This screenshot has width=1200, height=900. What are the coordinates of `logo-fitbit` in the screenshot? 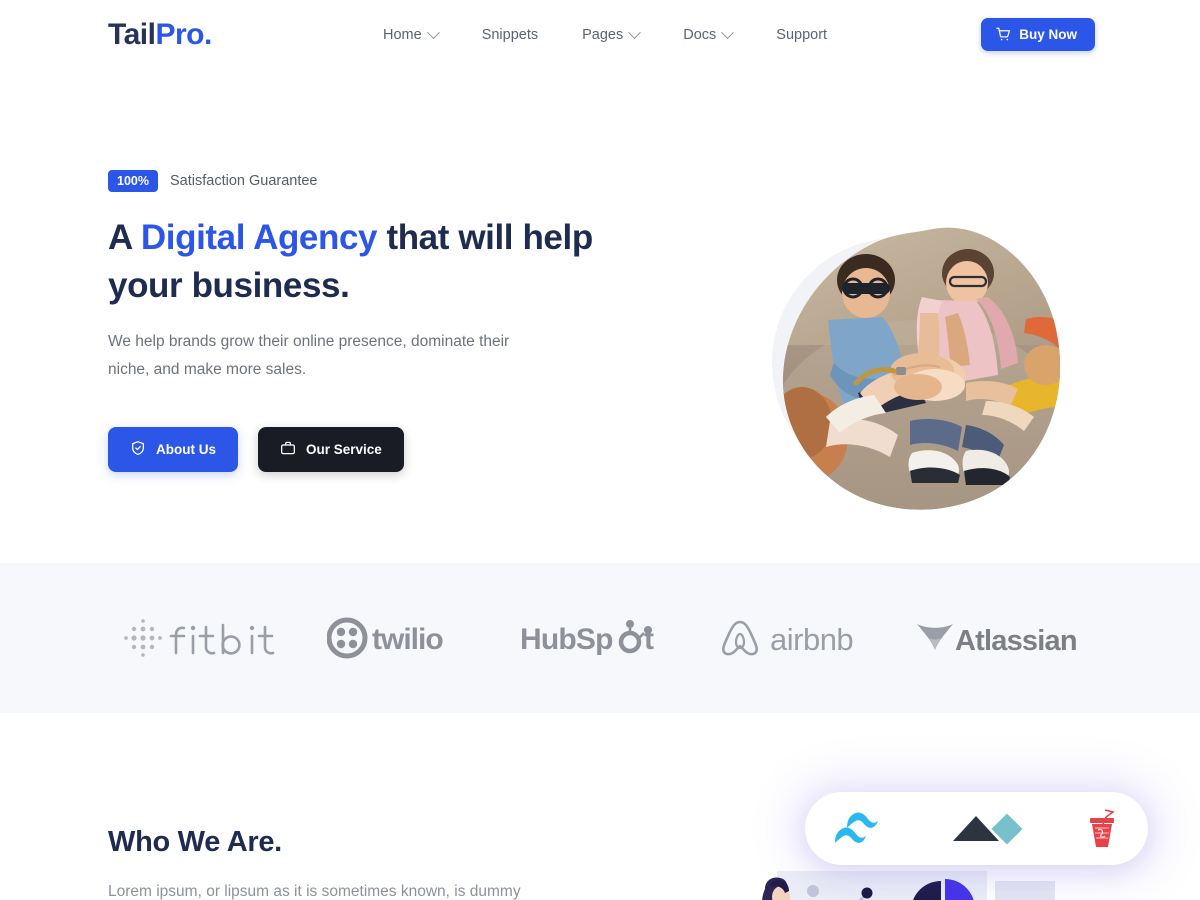 It's located at (204, 638).